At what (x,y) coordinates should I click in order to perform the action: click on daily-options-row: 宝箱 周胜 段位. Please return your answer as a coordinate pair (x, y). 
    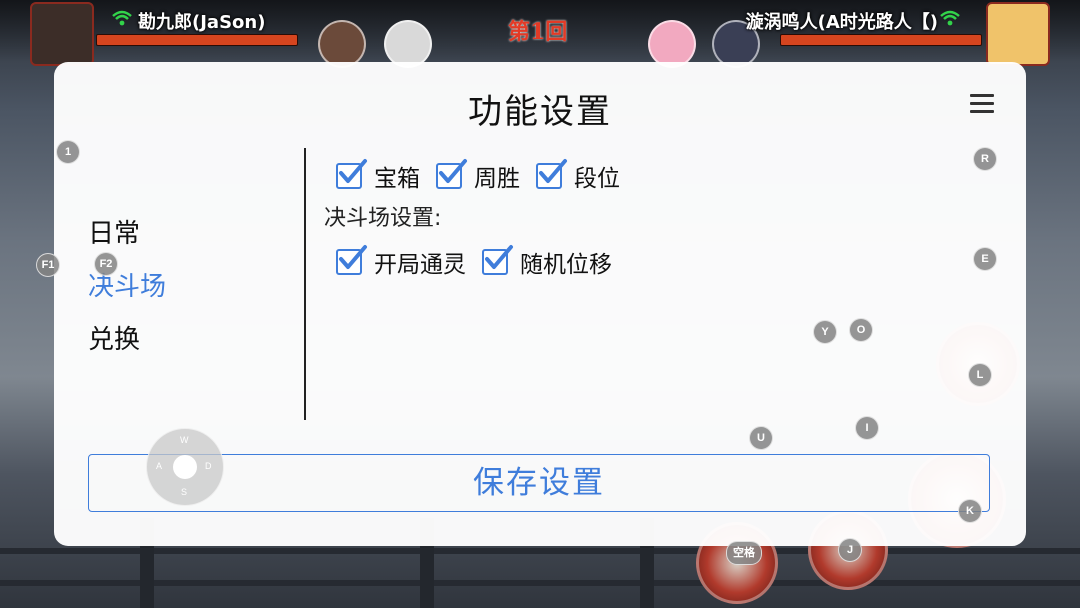
    Looking at the image, I should click on (648, 176).